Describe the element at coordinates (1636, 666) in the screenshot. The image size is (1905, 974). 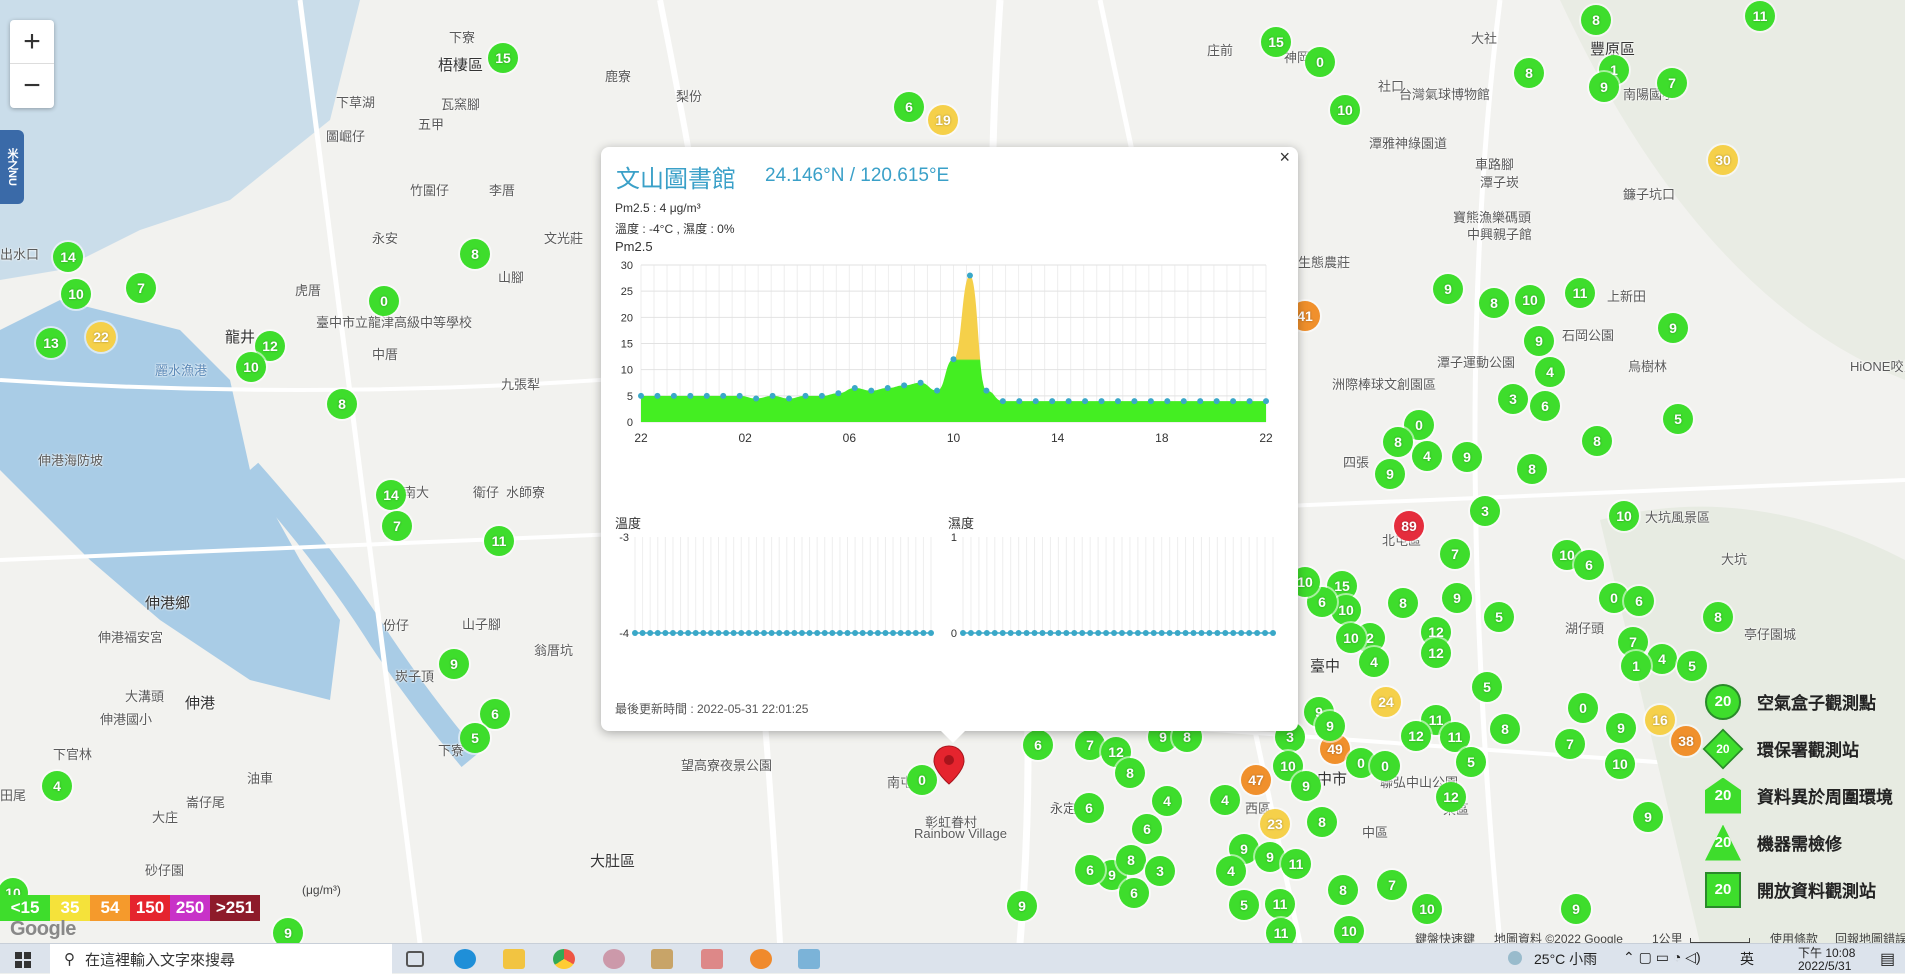
I see `station-marker: 1` at that location.